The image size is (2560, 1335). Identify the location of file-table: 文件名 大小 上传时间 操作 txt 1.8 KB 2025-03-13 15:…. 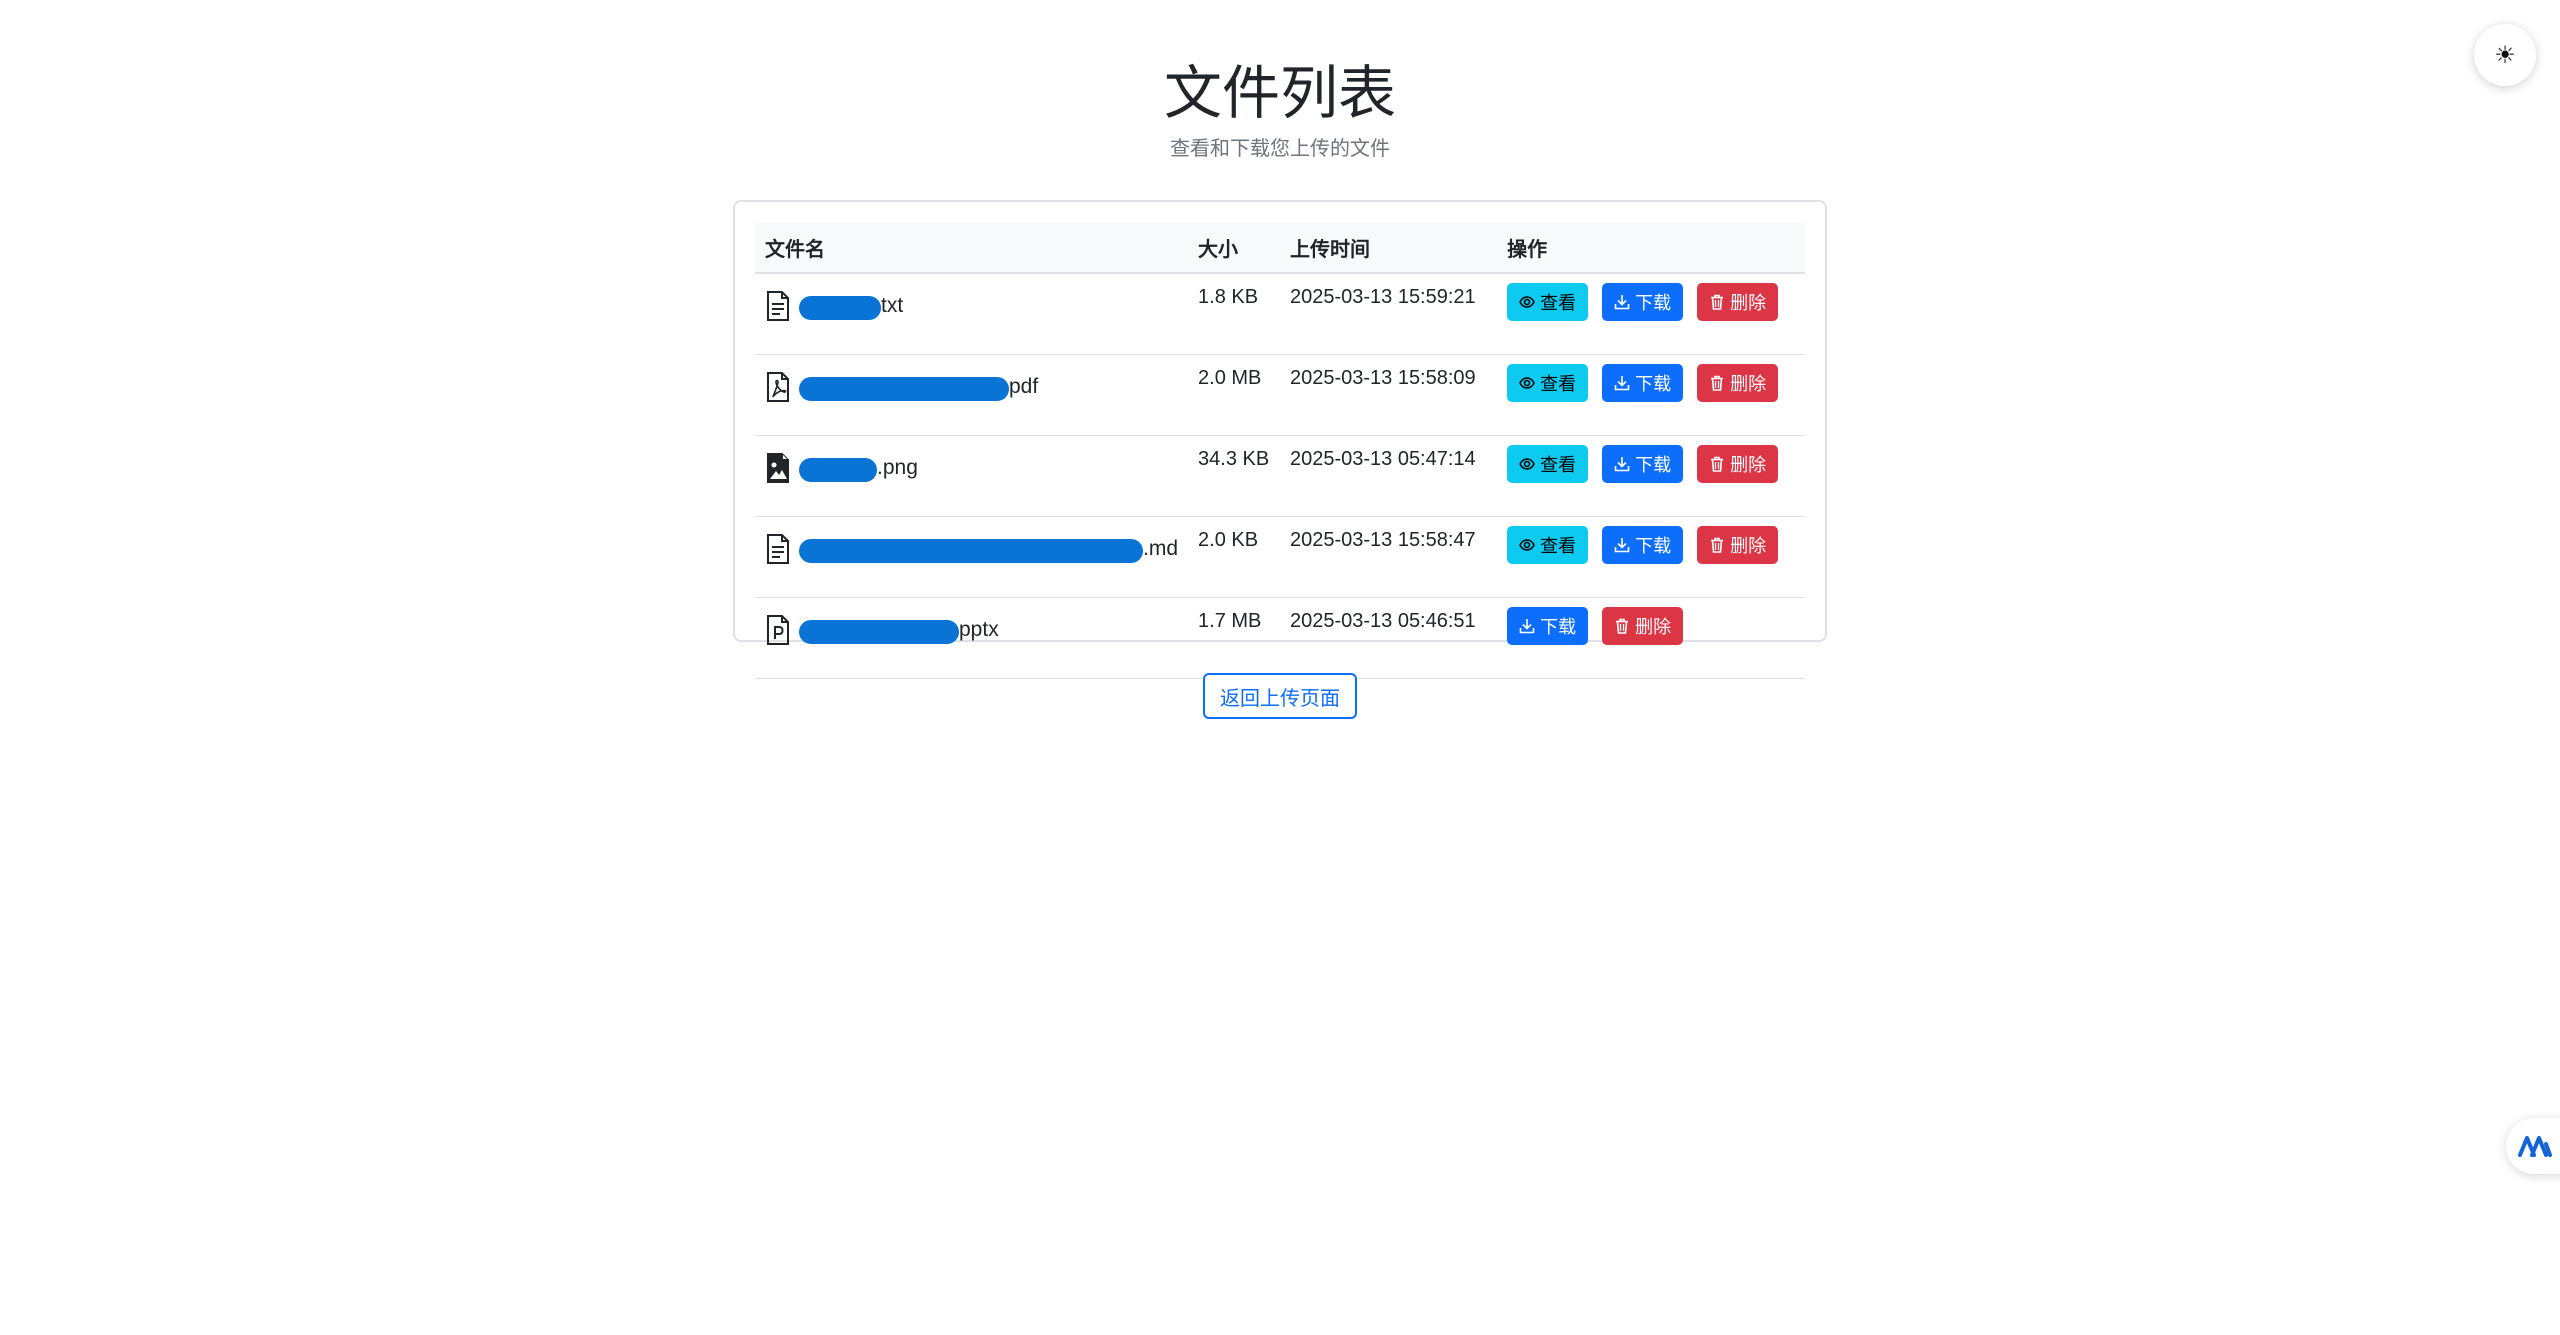
(1280, 450).